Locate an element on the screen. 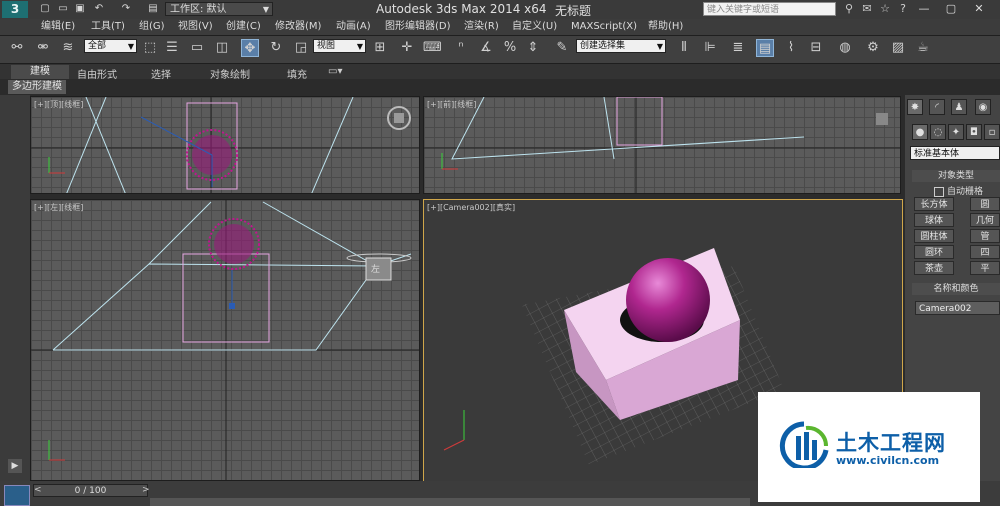 This screenshot has width=1000, height=506. named-selection-dropdown: 创建选择集 ▼ is located at coordinates (621, 46).